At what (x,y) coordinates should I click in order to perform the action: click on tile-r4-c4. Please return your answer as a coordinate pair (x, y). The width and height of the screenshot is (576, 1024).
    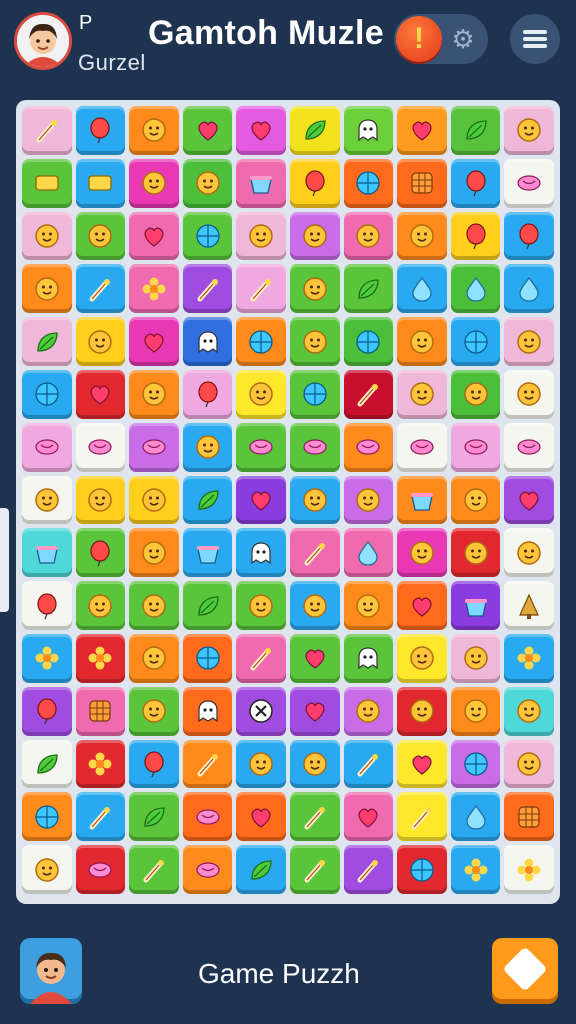
    Looking at the image, I should click on (207, 289).